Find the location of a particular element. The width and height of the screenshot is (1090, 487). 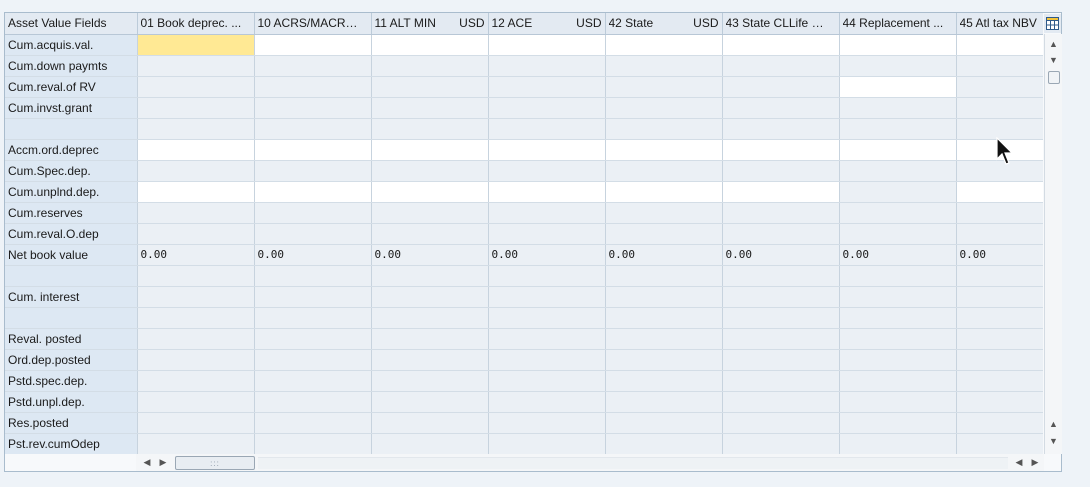

table-row: Ord.dep.posted is located at coordinates (524, 360).